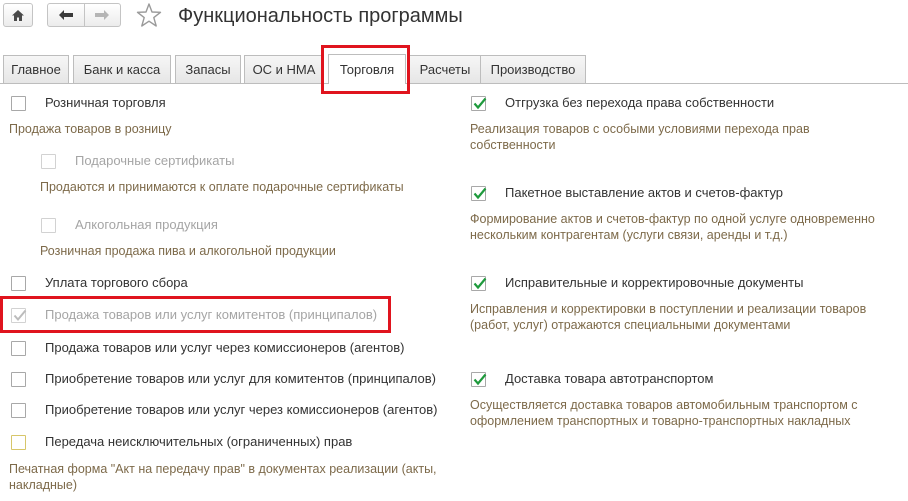 This screenshot has width=908, height=501. What do you see at coordinates (18, 103) in the screenshot?
I see `retail-checkbox` at bounding box center [18, 103].